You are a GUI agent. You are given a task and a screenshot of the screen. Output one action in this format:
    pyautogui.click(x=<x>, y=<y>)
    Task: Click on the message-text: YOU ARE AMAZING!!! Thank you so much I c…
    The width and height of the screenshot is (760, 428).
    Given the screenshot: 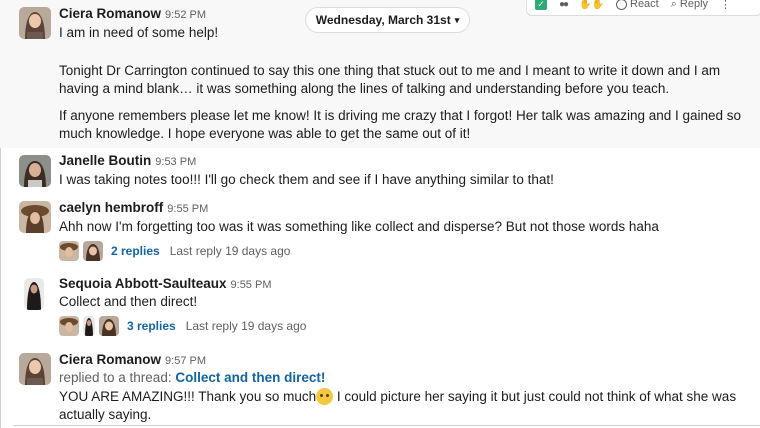 What is the action you would take?
    pyautogui.click(x=404, y=406)
    